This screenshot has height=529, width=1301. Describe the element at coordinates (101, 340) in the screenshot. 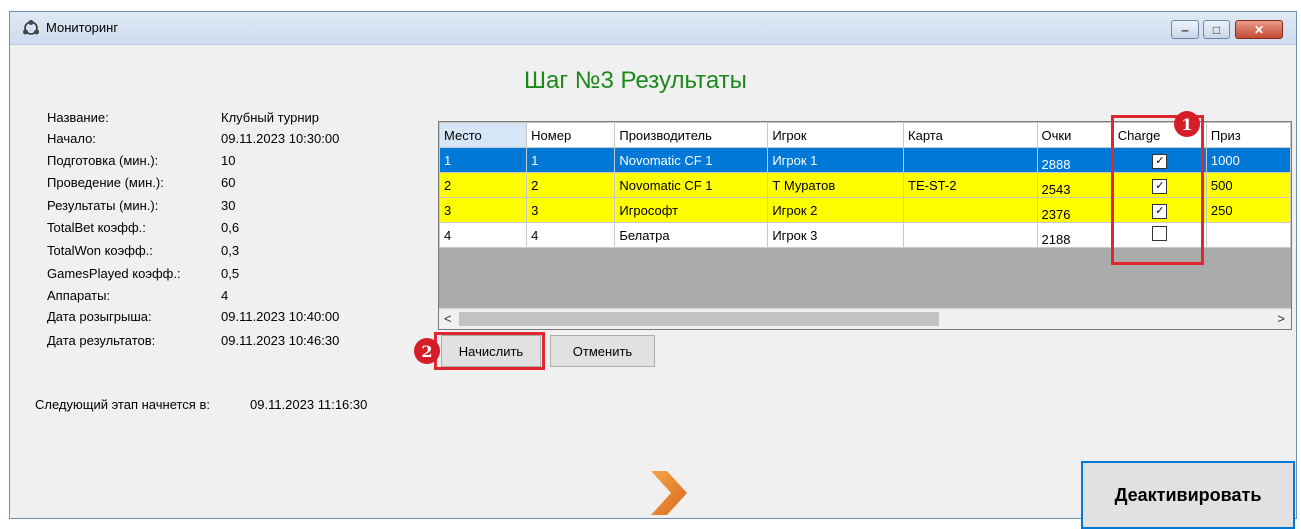

I see `info-label: Дата результатов:` at that location.